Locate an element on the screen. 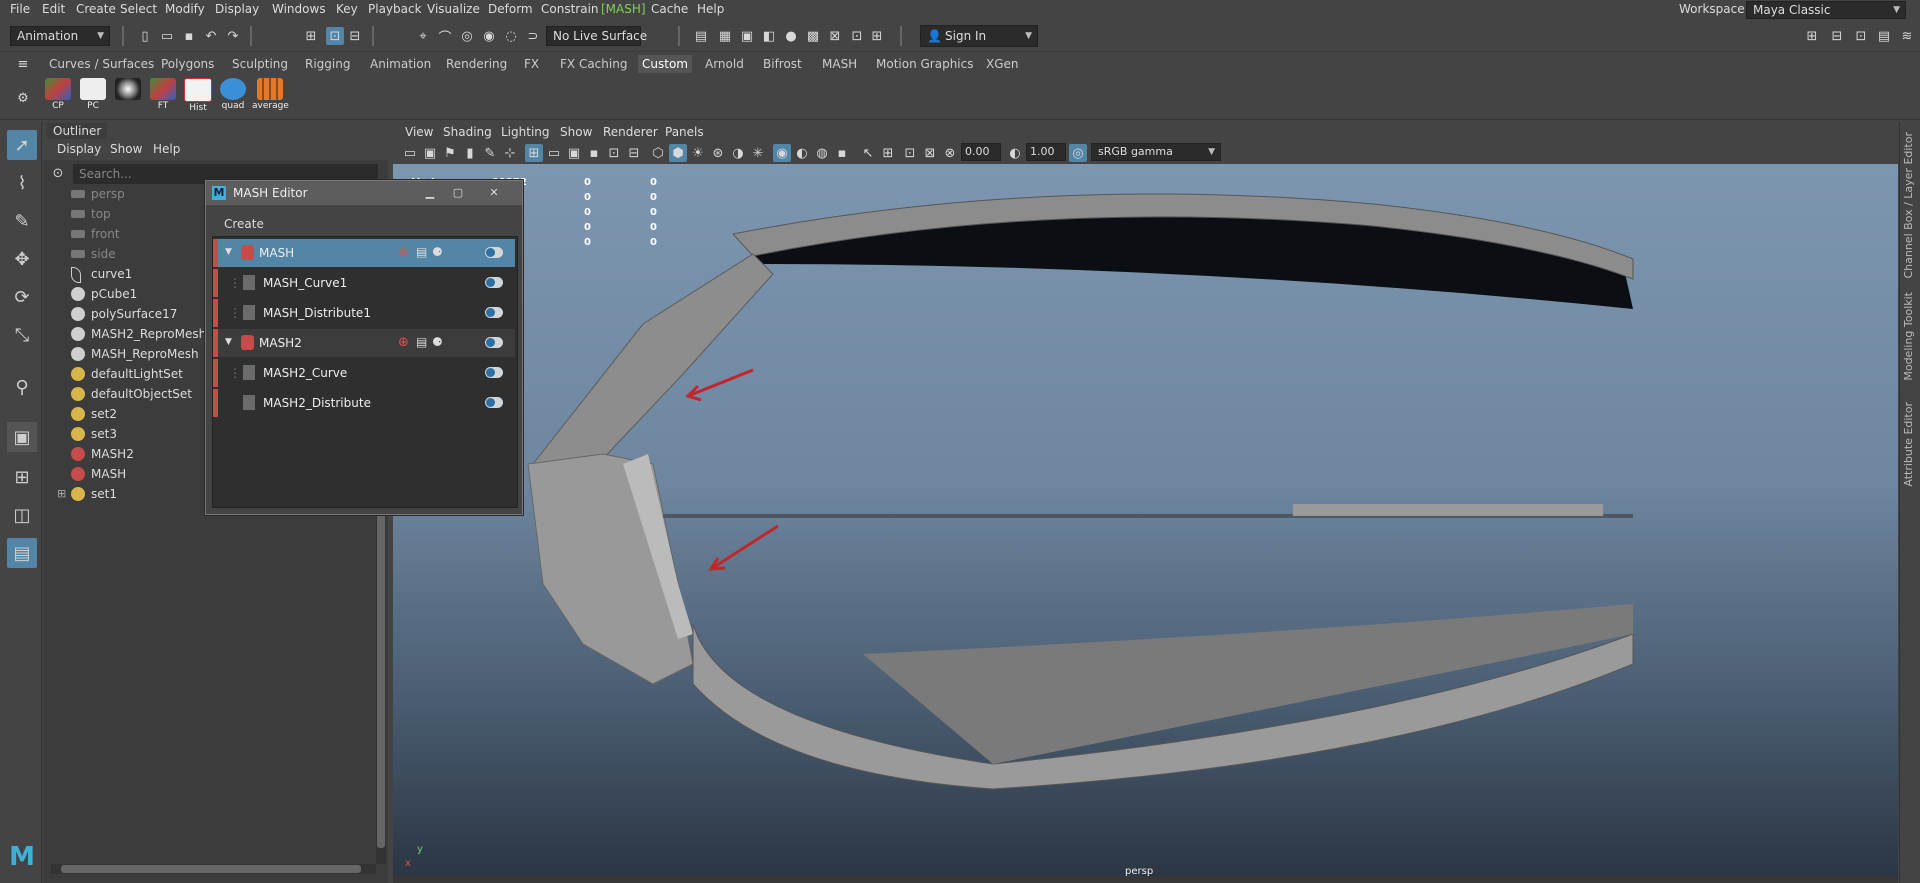 This screenshot has height=883, width=1920. filter-icon: ⊙ is located at coordinates (58, 173).